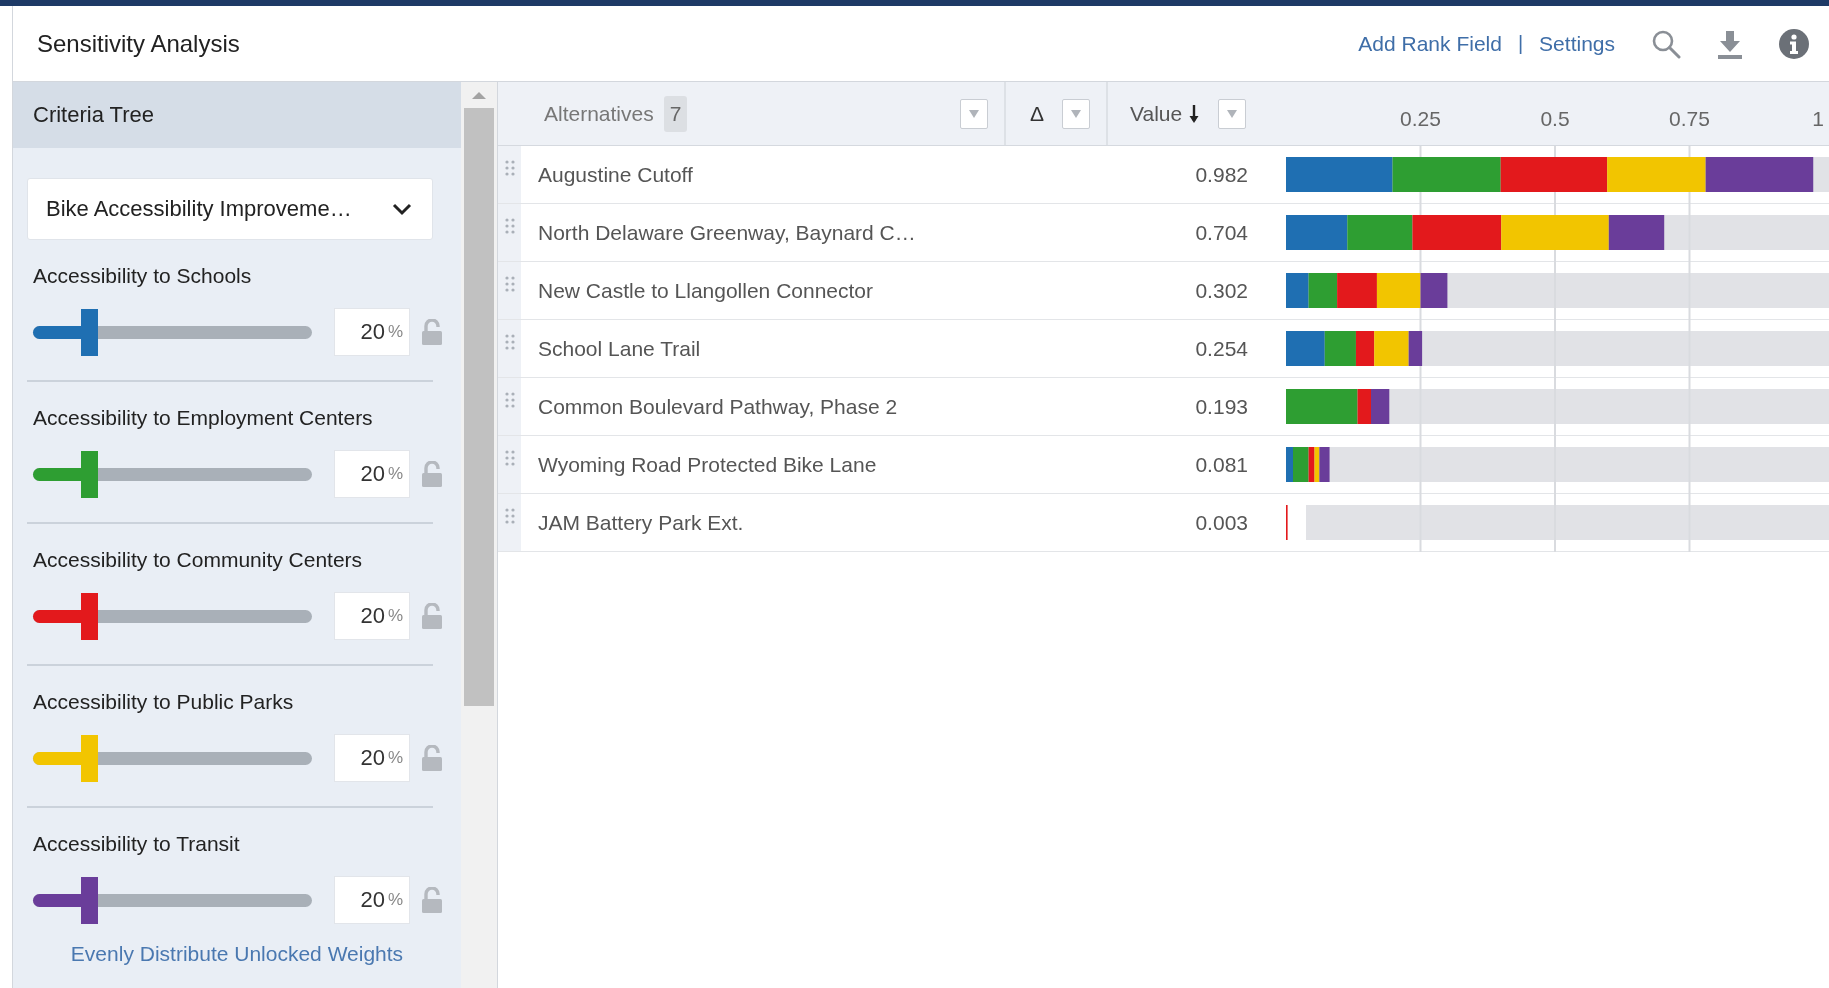 The height and width of the screenshot is (988, 1829). What do you see at coordinates (1794, 43) in the screenshot?
I see `info-icon` at bounding box center [1794, 43].